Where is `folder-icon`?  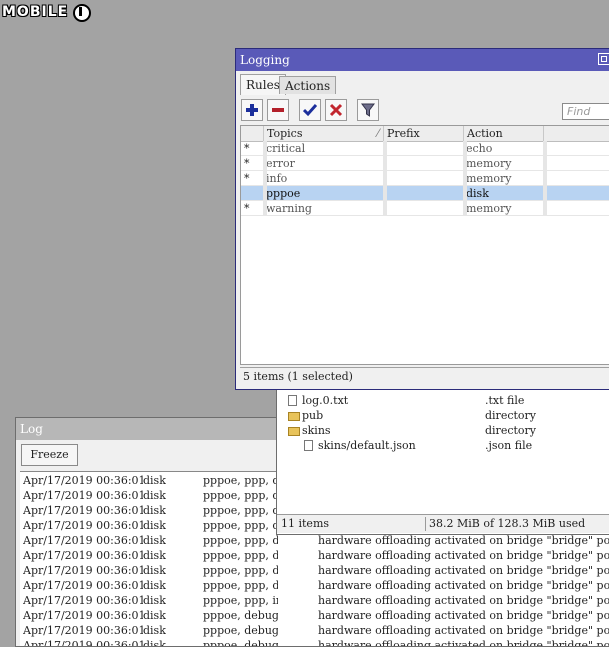
folder-icon is located at coordinates (294, 431).